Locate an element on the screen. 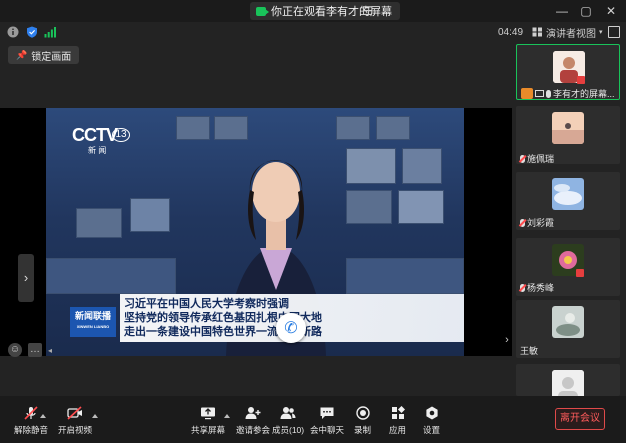 The image size is (626, 443). info-icon is located at coordinates (13, 32).